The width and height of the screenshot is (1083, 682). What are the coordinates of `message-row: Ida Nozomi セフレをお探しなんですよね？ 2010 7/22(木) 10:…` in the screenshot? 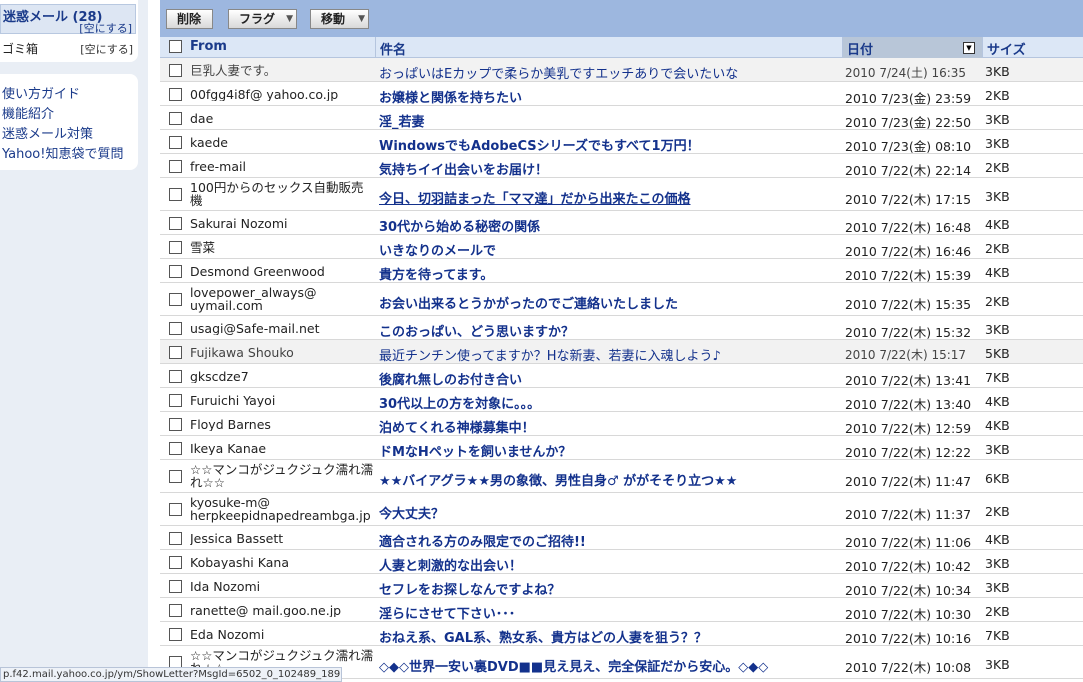 It's located at (621, 586).